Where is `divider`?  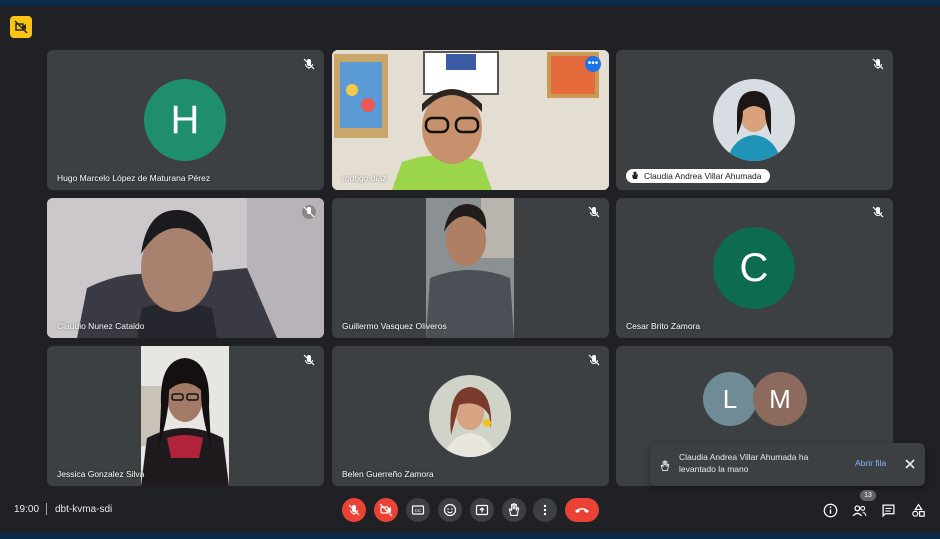
divider is located at coordinates (46, 509).